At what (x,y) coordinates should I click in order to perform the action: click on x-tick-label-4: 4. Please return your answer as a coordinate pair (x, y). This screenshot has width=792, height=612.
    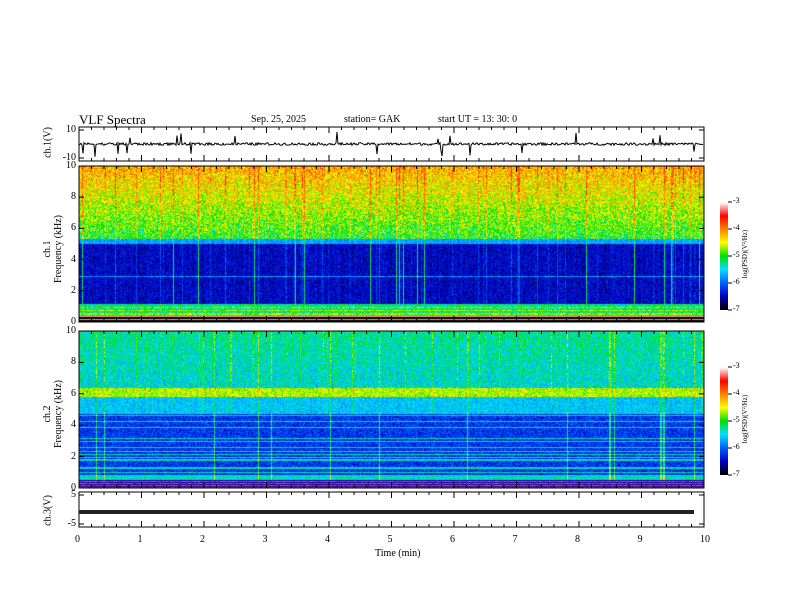
    Looking at the image, I should click on (327, 539).